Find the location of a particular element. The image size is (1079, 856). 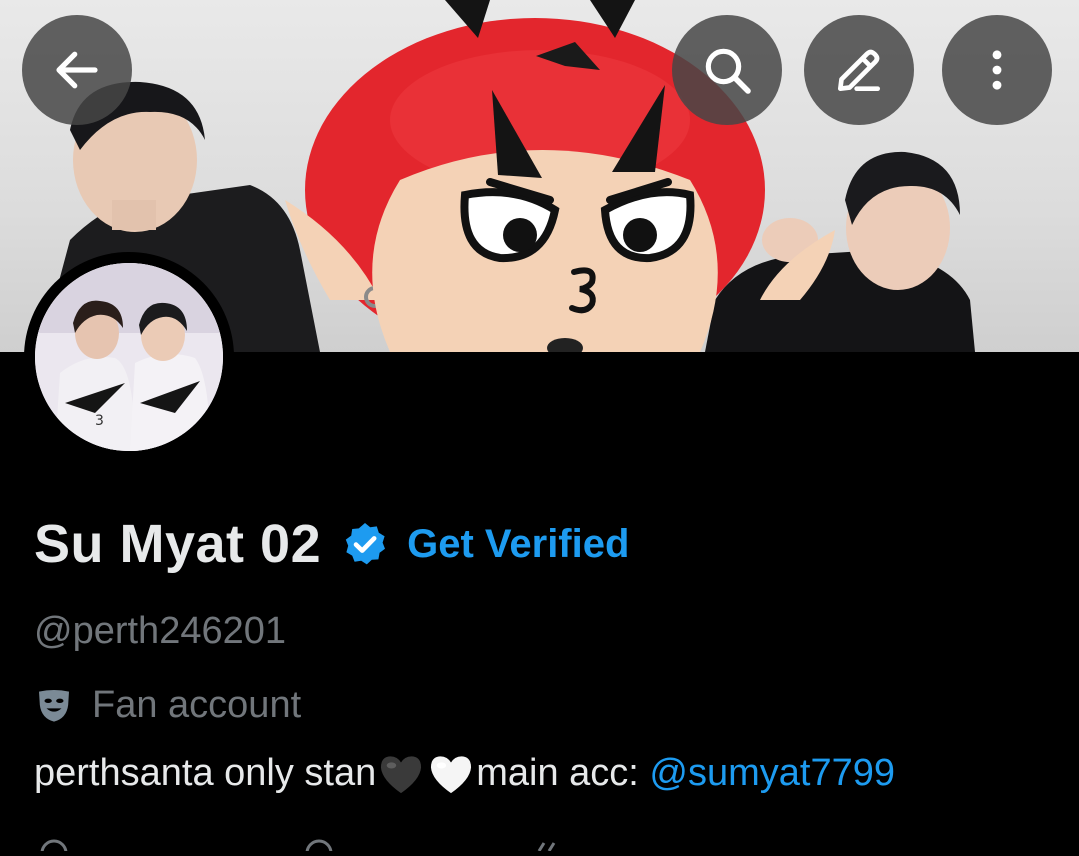

more-options-button is located at coordinates (997, 70).